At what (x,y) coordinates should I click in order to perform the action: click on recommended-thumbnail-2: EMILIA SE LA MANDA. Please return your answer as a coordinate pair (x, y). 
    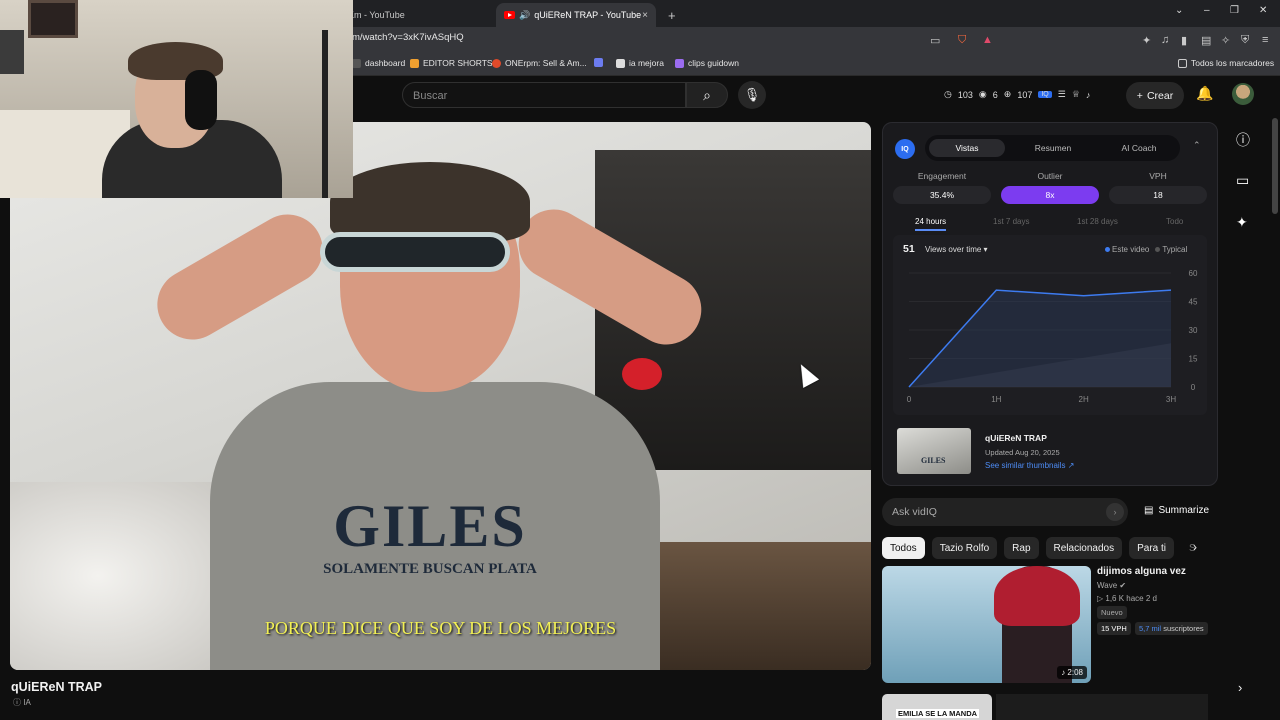
    Looking at the image, I should click on (937, 707).